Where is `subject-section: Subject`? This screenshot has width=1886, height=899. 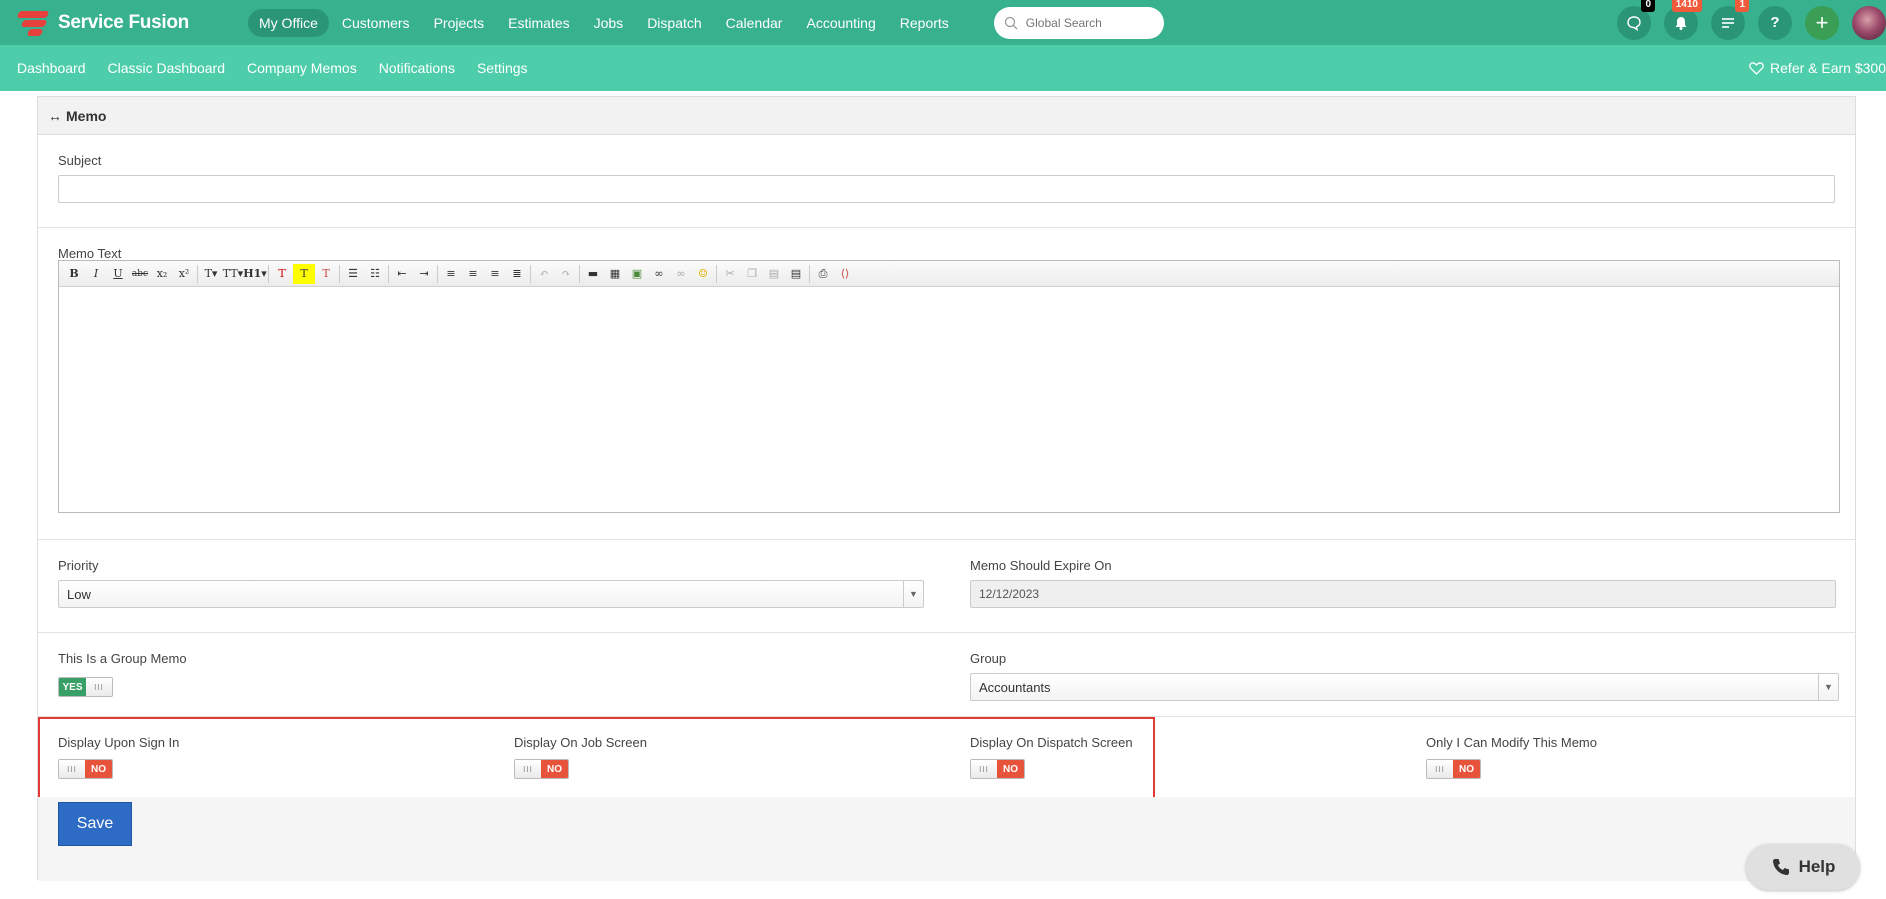
subject-section: Subject is located at coordinates (946, 181).